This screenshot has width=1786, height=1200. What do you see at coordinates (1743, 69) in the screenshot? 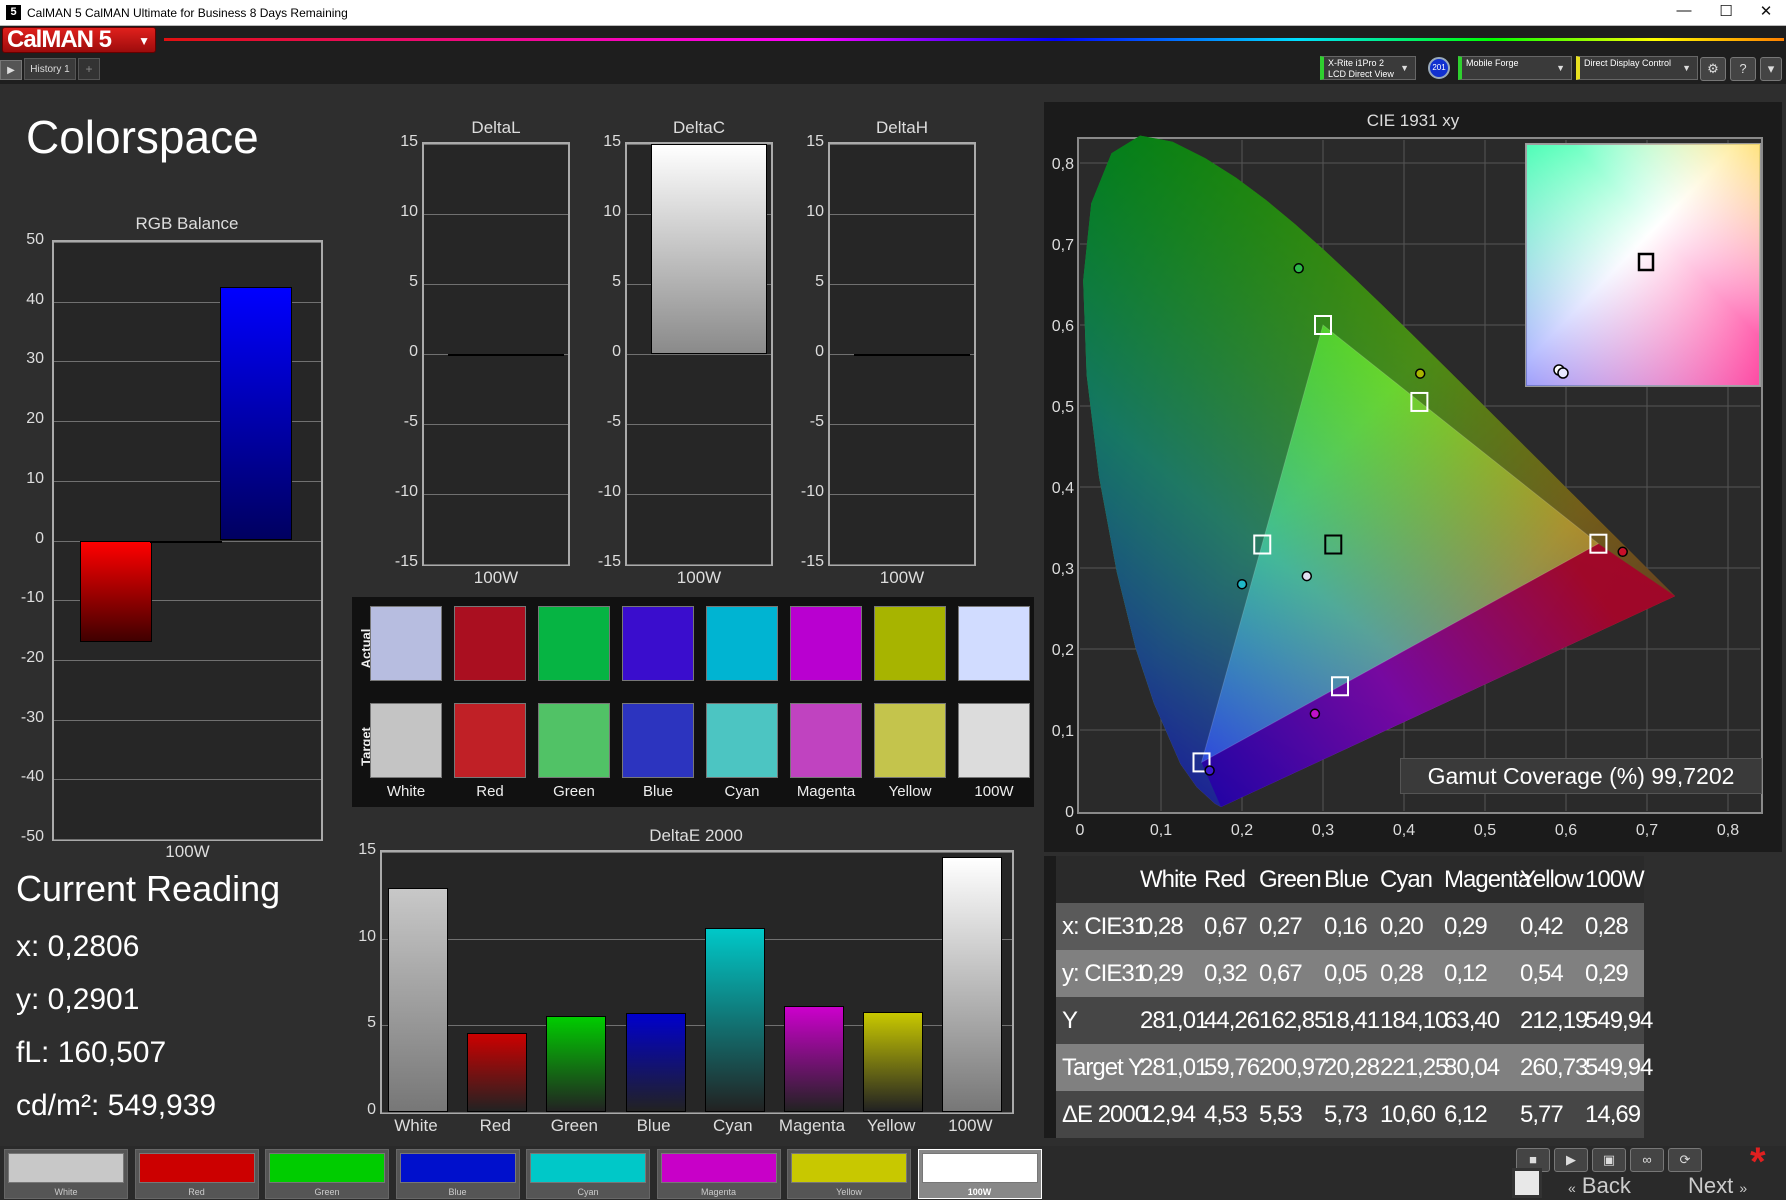
I see `help-icon: ?` at bounding box center [1743, 69].